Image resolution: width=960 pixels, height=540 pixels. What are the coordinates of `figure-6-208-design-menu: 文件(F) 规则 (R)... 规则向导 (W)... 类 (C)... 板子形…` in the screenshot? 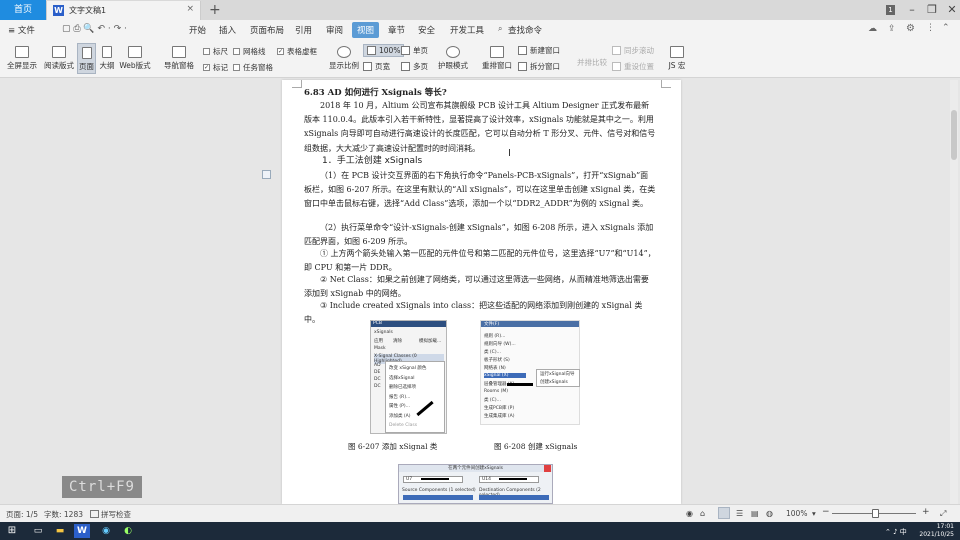 It's located at (530, 372).